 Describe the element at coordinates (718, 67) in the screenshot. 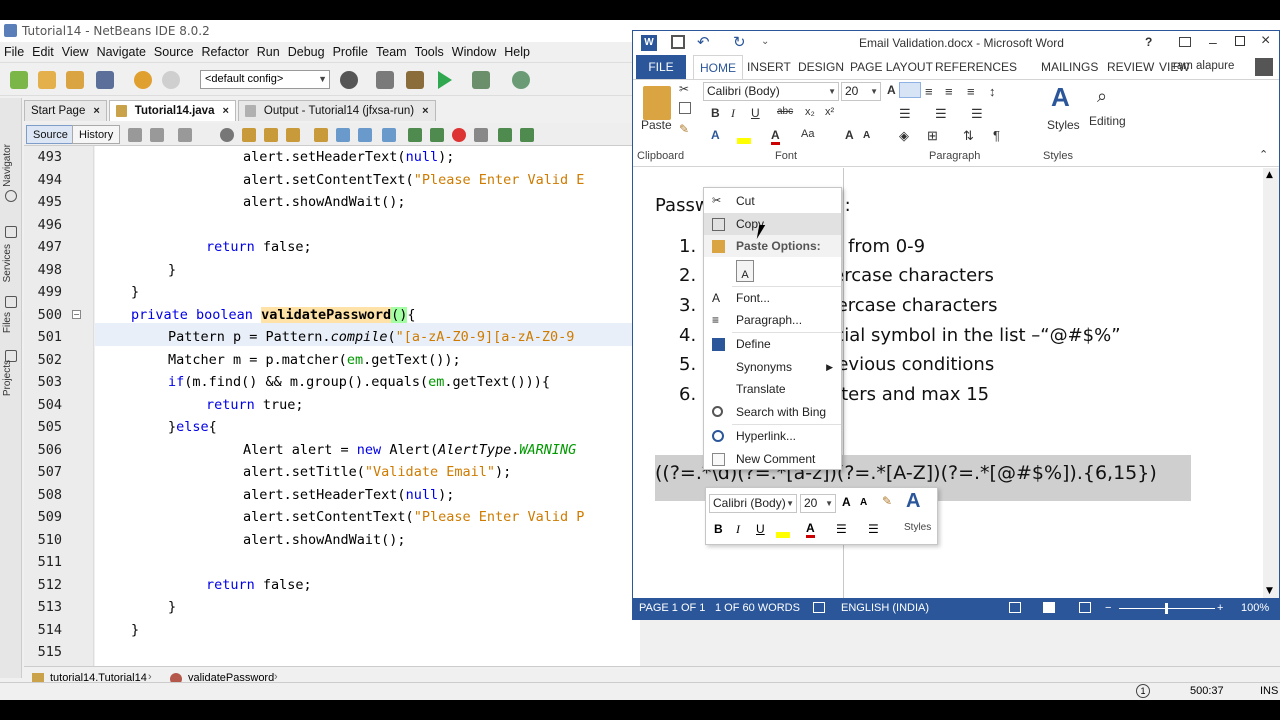

I see `tab-home: HOME` at that location.